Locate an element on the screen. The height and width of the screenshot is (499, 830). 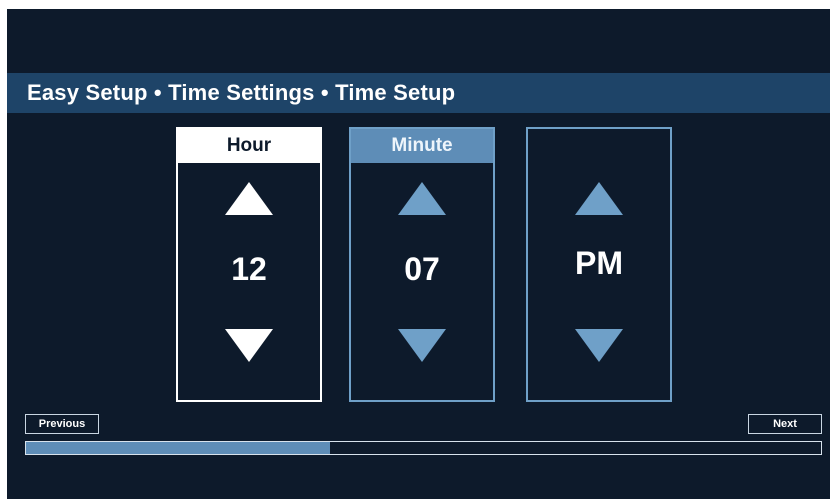
title-bar: Easy Setup • Time Settings • Time Setup is located at coordinates (418, 93).